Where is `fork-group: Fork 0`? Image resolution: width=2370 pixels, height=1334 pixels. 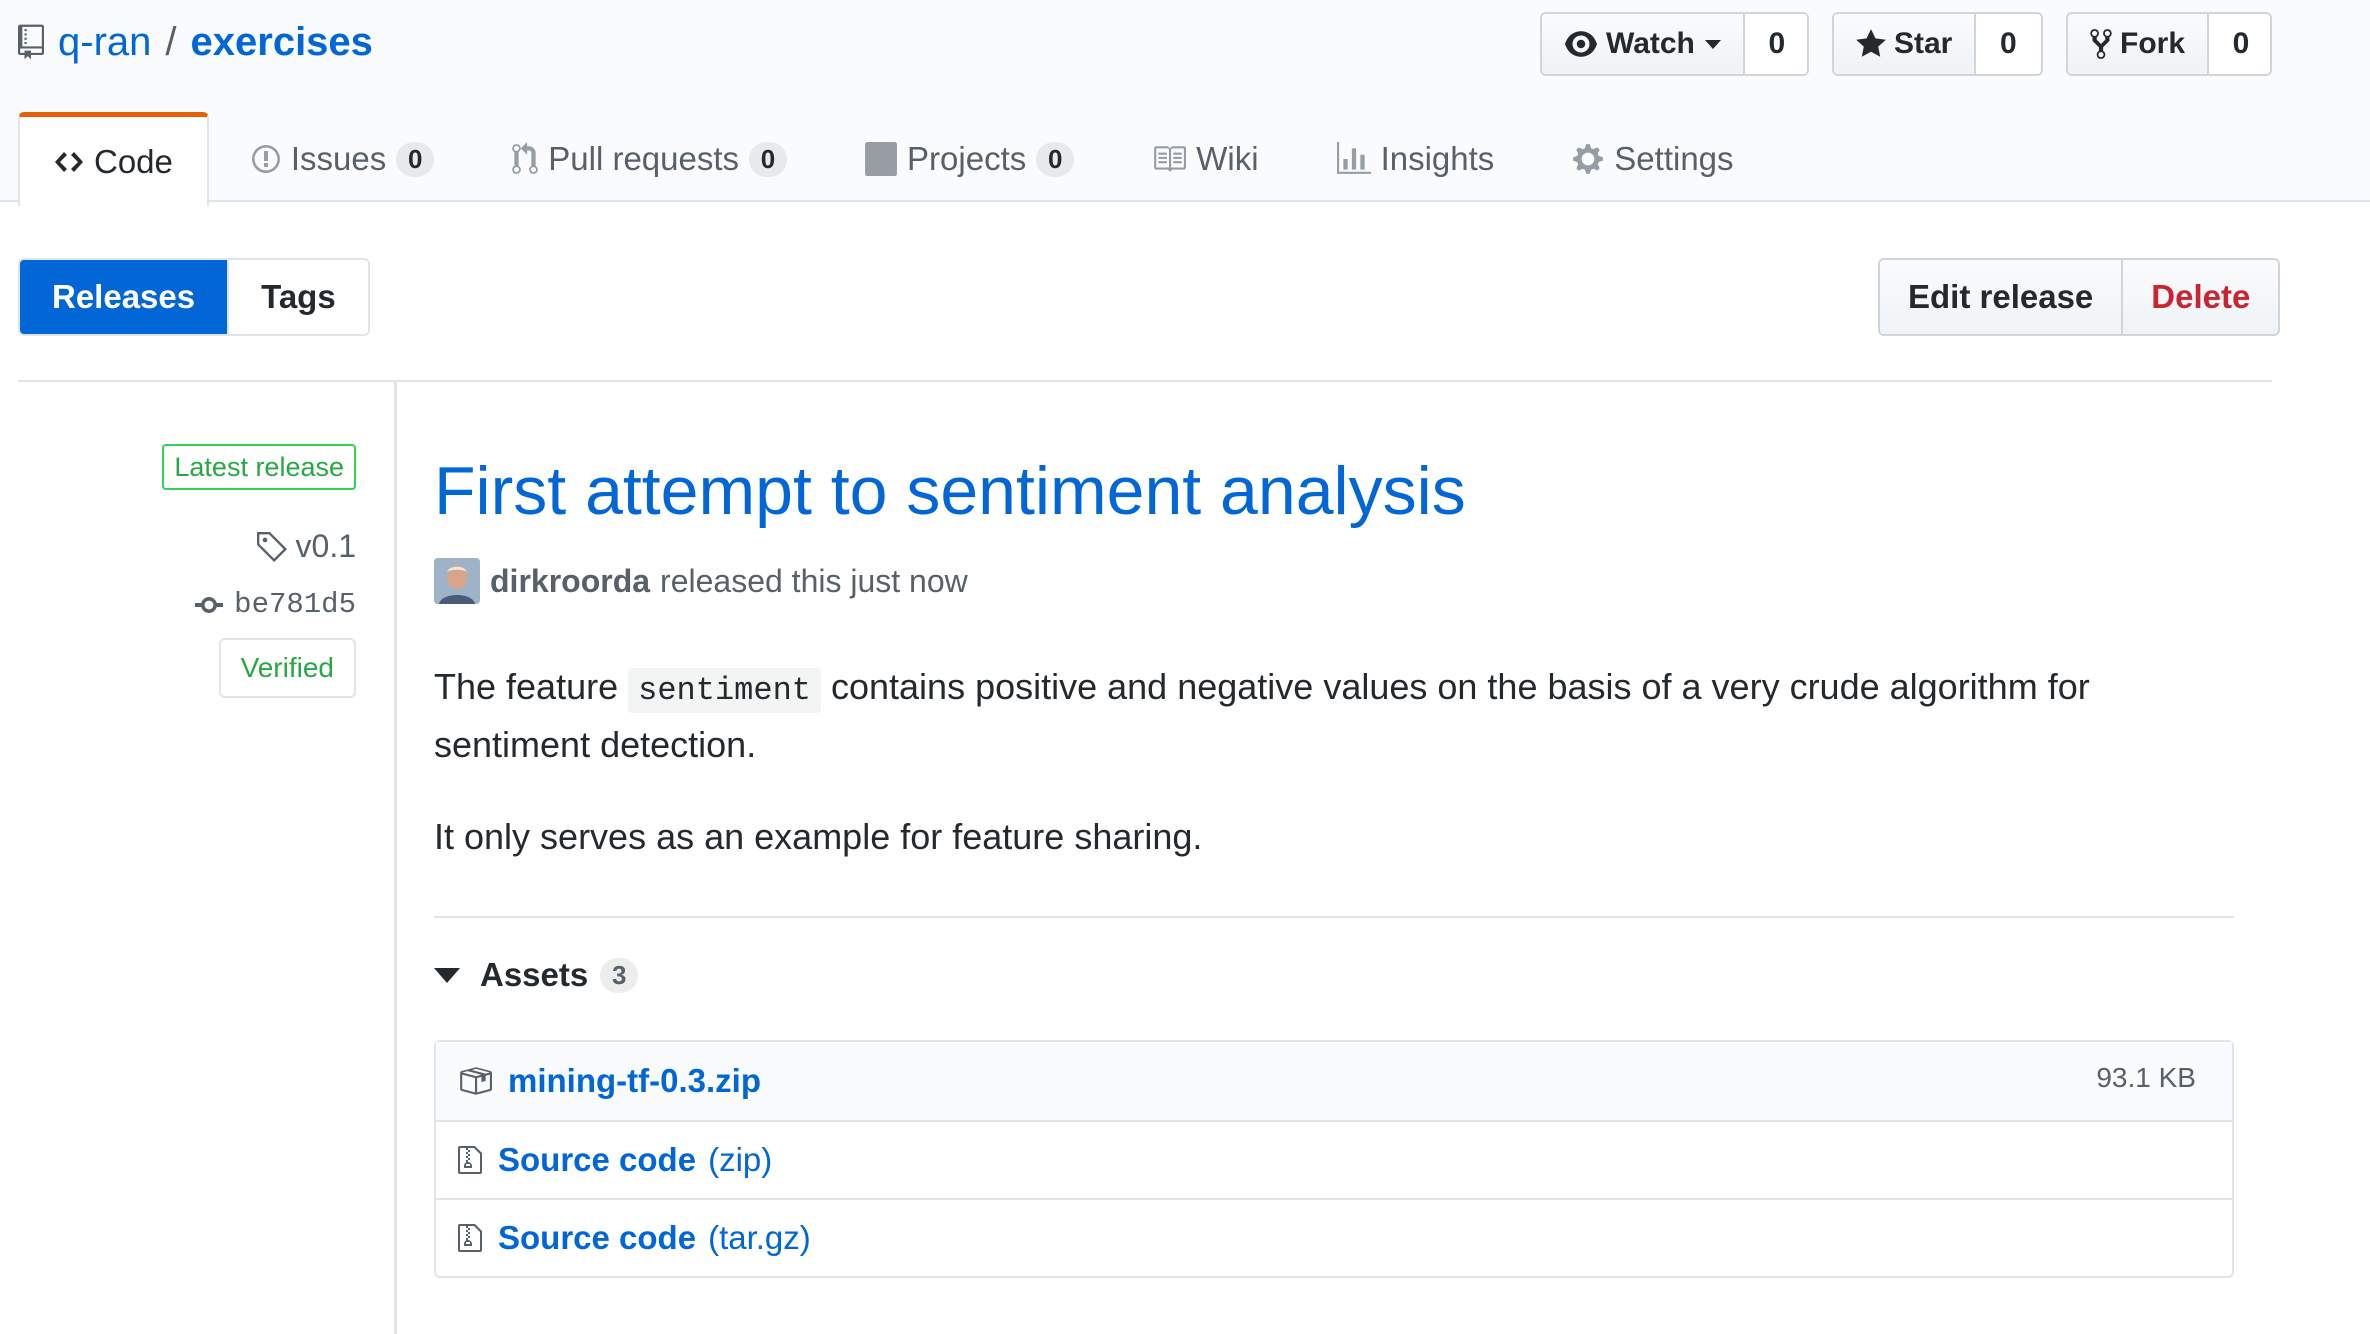 fork-group: Fork 0 is located at coordinates (2169, 44).